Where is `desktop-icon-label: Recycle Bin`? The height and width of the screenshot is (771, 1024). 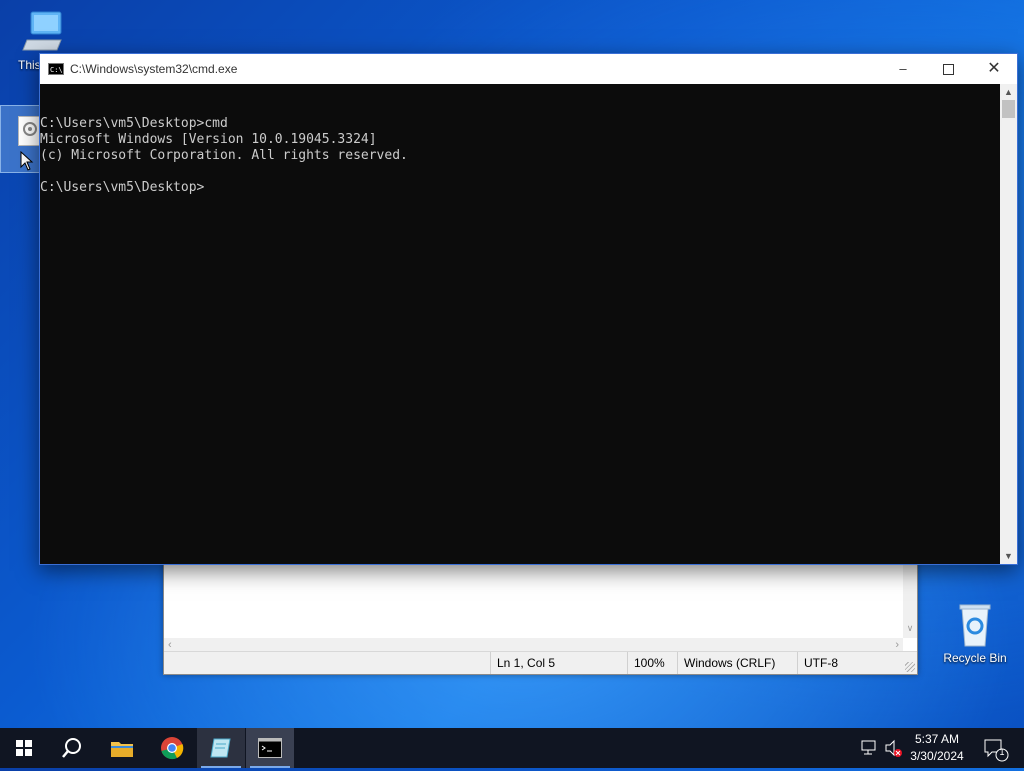
desktop-icon-label: Recycle Bin is located at coordinates (975, 658).